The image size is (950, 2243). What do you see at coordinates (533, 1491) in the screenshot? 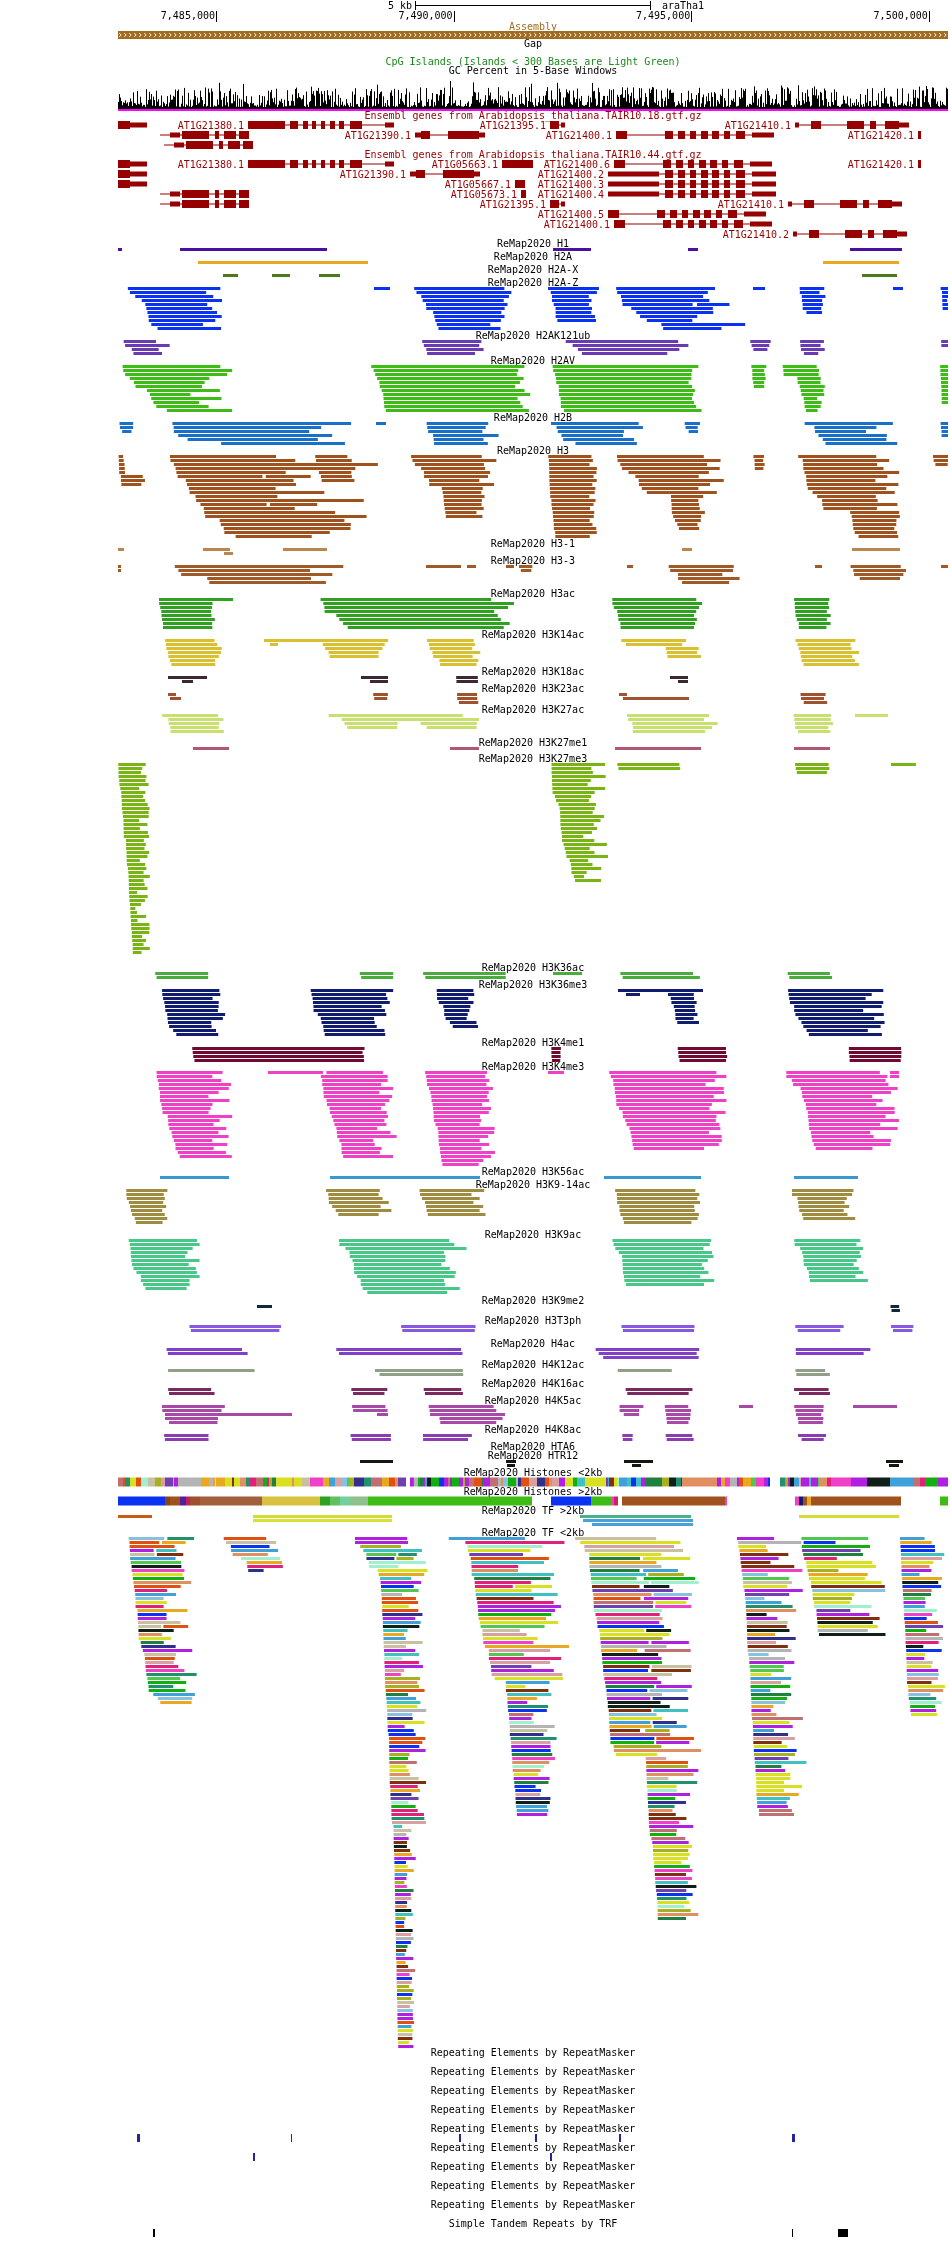
I see `track-label: ReMap2020 Histones >2kb` at bounding box center [533, 1491].